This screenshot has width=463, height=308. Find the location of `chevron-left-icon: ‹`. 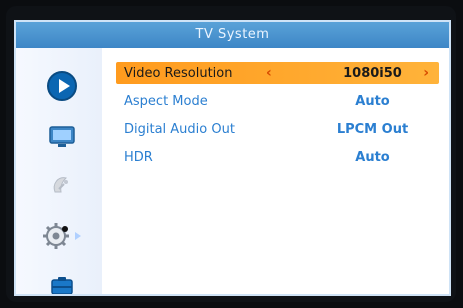

chevron-left-icon: ‹ is located at coordinates (269, 73).